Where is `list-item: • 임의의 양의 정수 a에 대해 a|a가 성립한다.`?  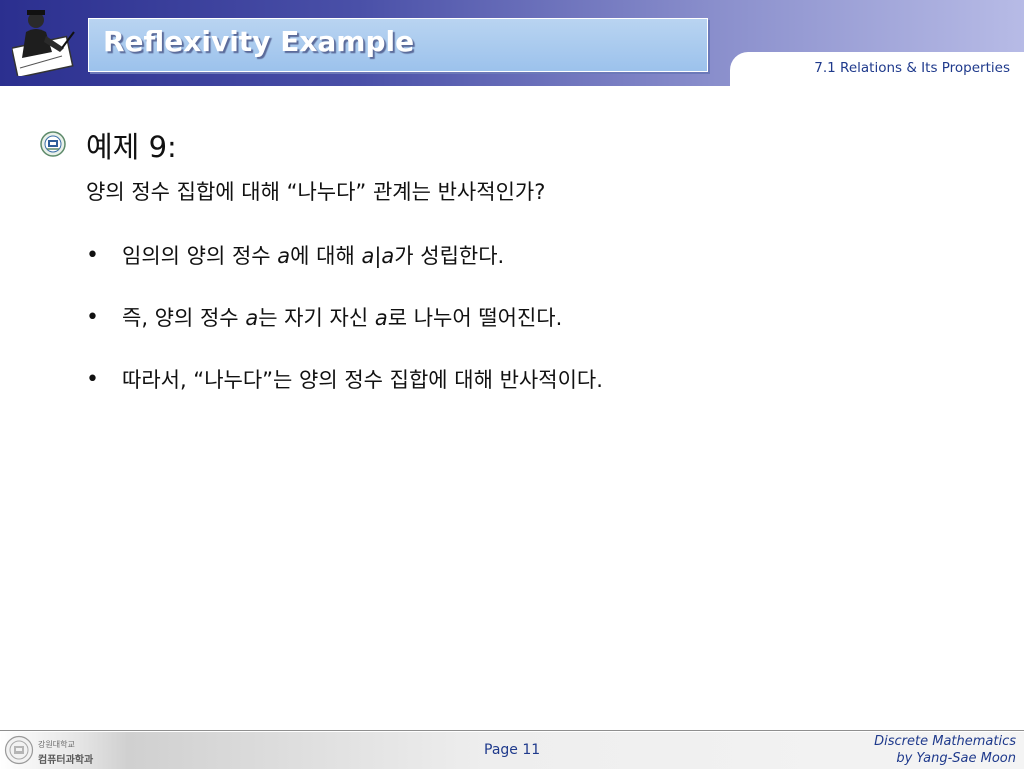
list-item: • 임의의 양의 정수 a에 대해 a|a가 성립한다. is located at coordinates (344, 267).